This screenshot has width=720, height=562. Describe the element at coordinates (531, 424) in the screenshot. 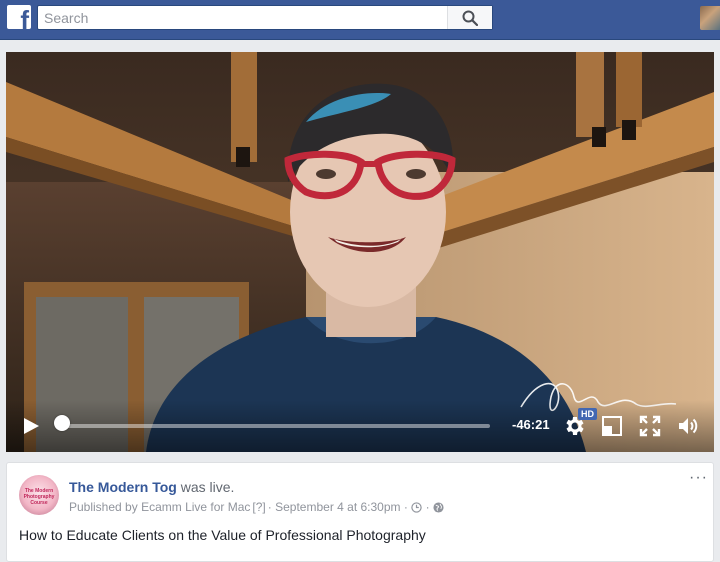

I see `time-remaining: -46:21` at that location.